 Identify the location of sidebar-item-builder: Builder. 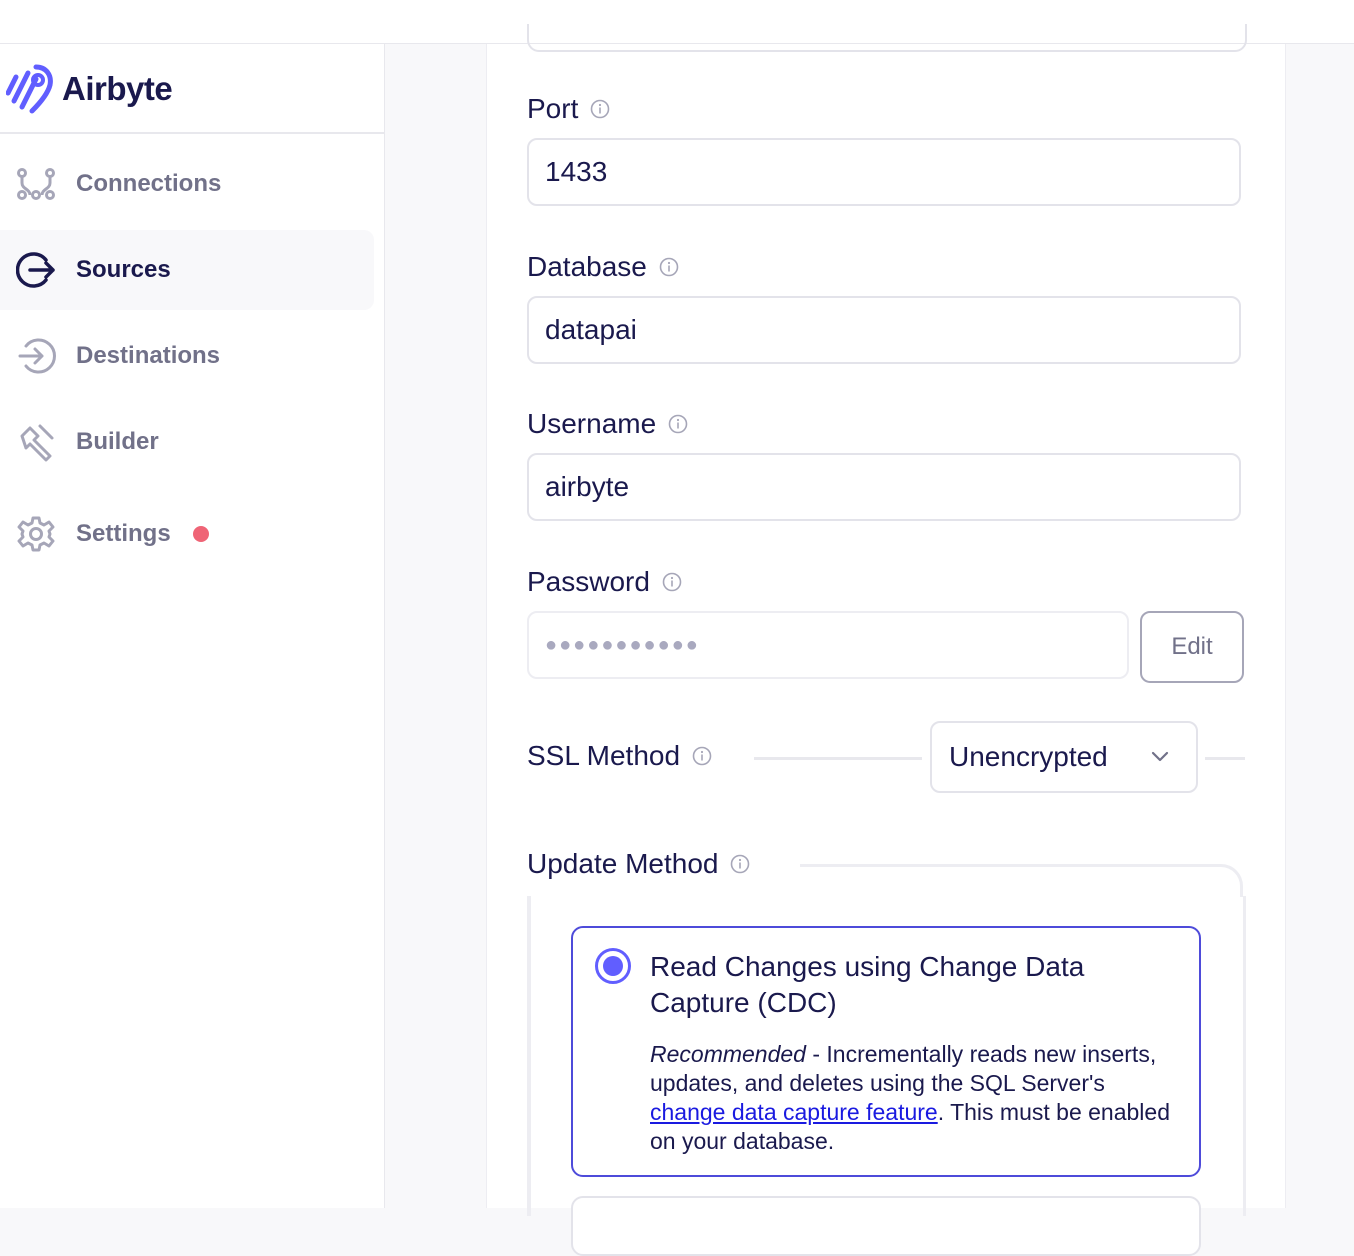
(187, 442).